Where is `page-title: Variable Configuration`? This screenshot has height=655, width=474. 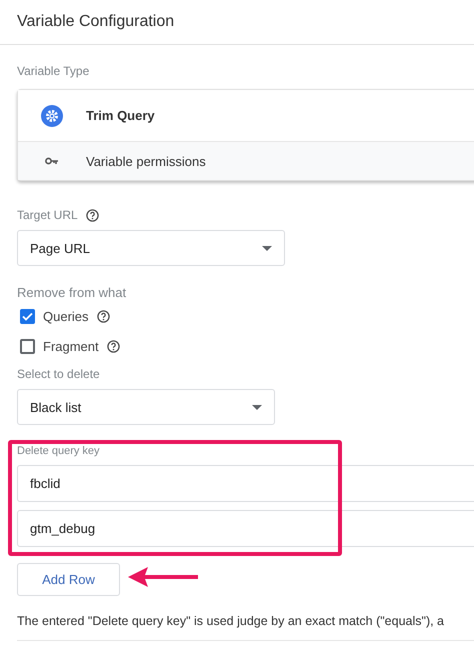
page-title: Variable Configuration is located at coordinates (95, 22).